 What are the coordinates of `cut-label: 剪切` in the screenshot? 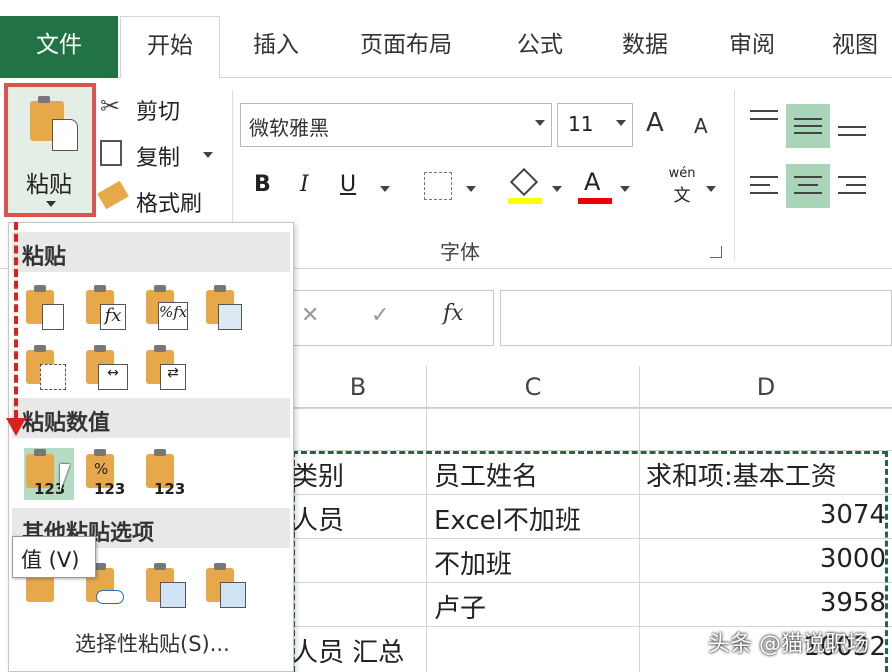 It's located at (158, 112).